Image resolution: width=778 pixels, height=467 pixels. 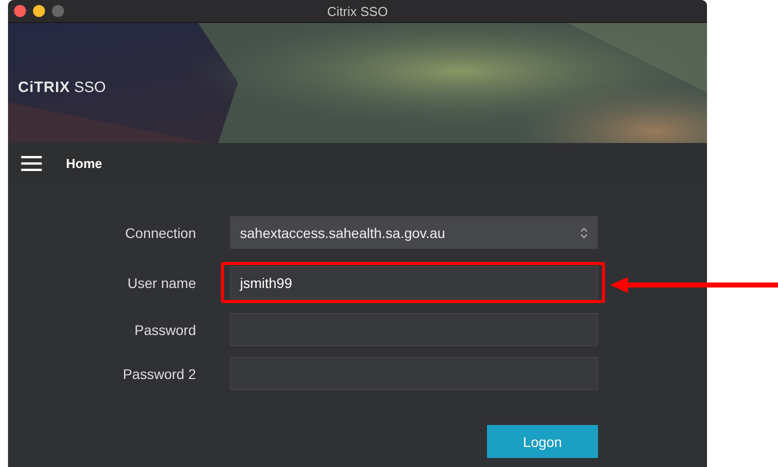 I want to click on input-field: jsmith99, so click(x=414, y=282).